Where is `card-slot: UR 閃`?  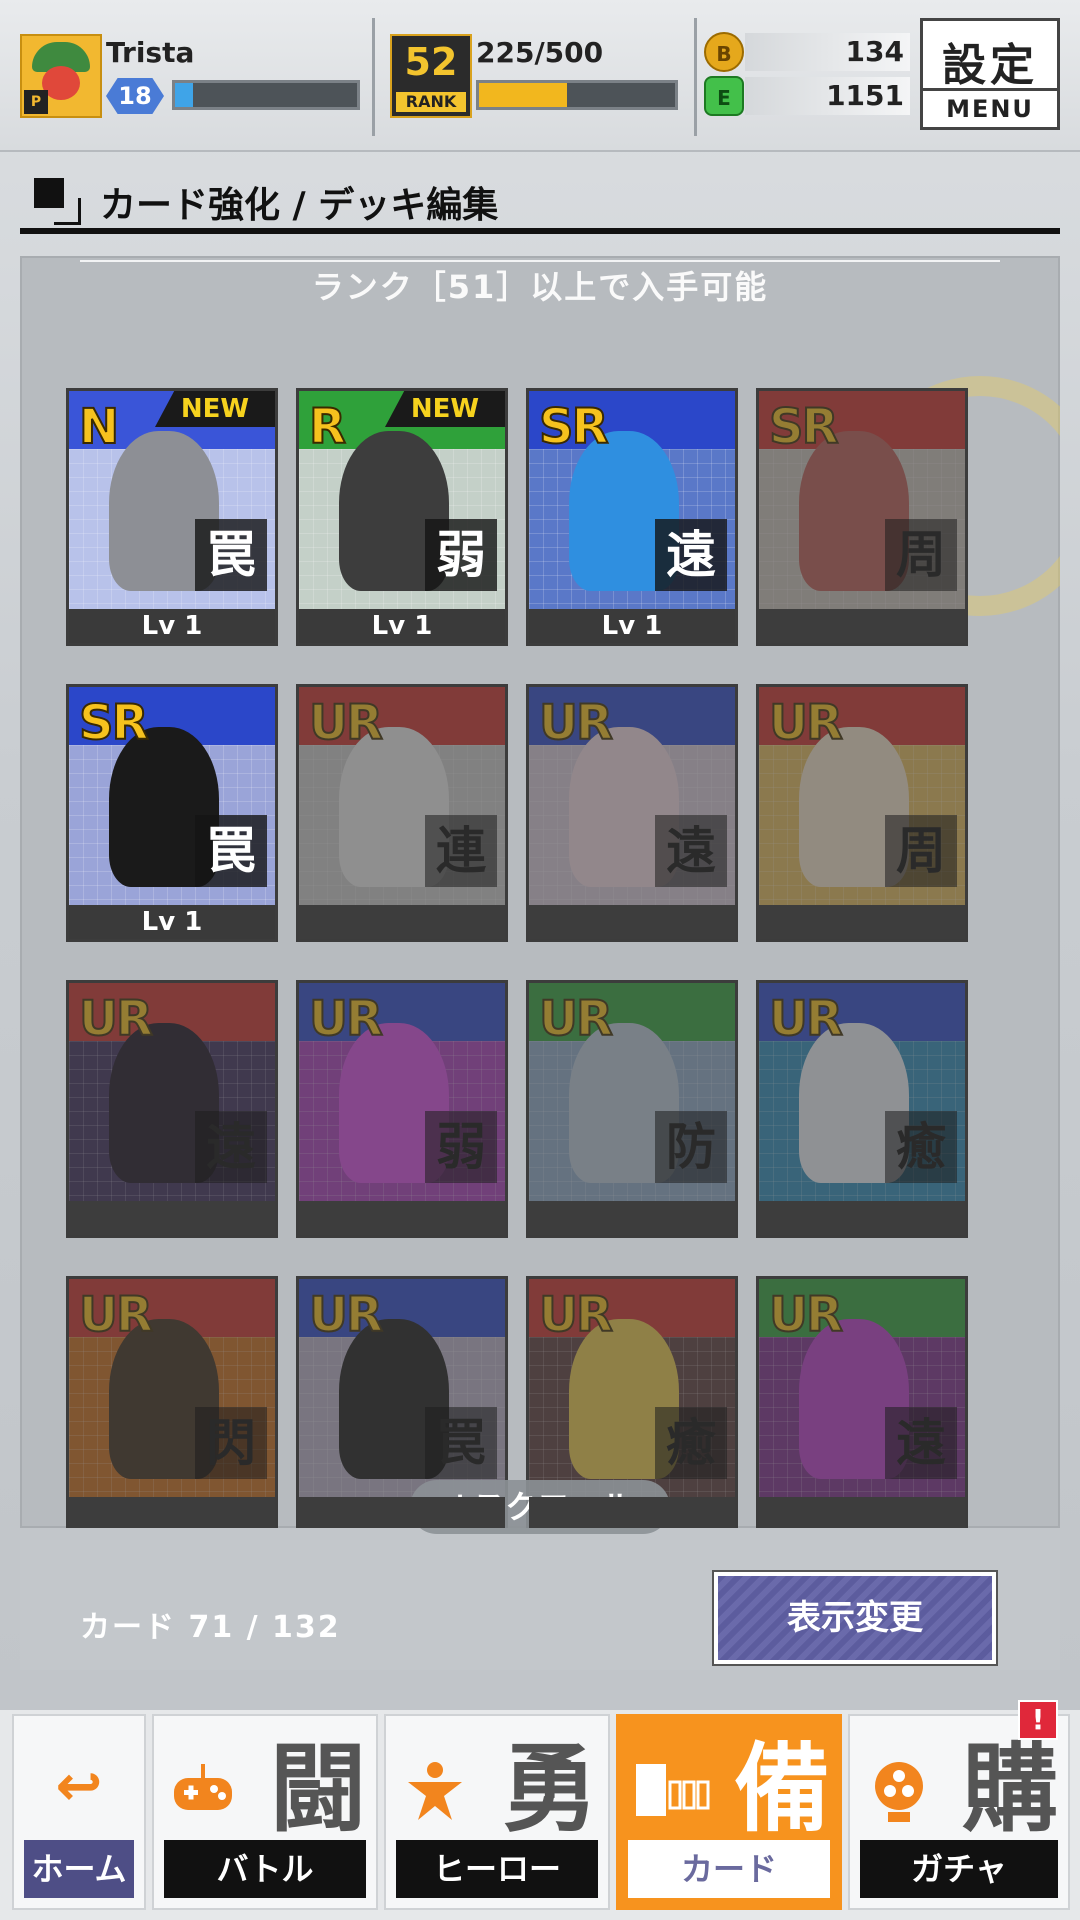
card-slot: UR 閃 is located at coordinates (172, 1402).